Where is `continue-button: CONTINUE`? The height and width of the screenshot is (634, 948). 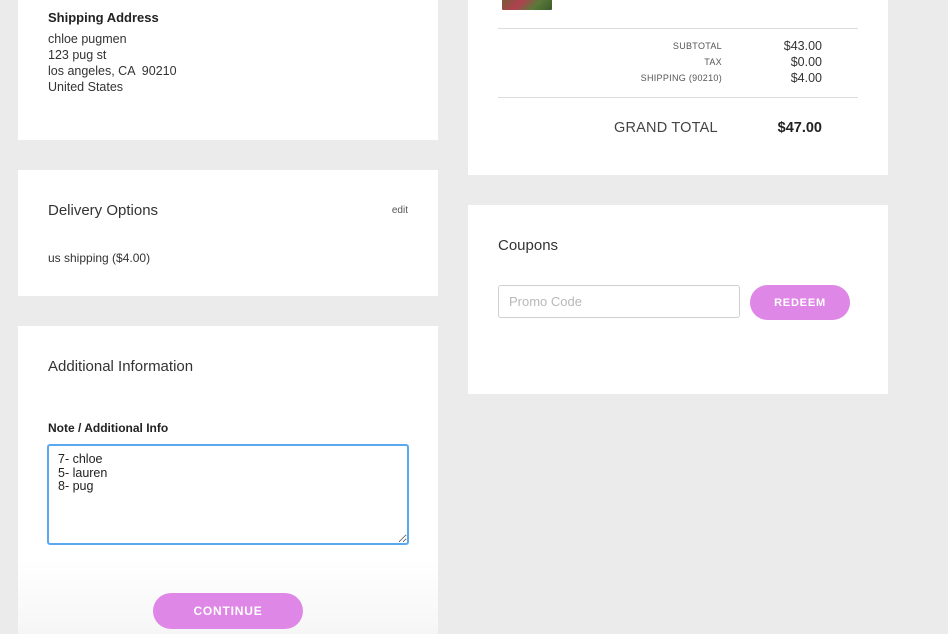 continue-button: CONTINUE is located at coordinates (228, 611).